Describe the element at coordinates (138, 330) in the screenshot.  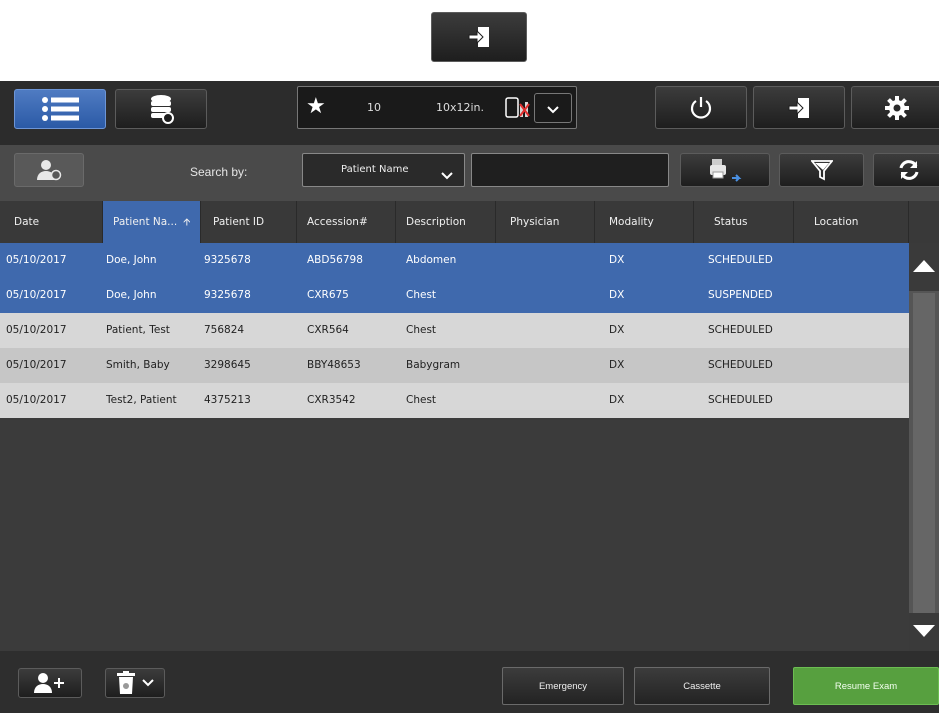
I see `cell-patient-name: Patient, Test` at that location.